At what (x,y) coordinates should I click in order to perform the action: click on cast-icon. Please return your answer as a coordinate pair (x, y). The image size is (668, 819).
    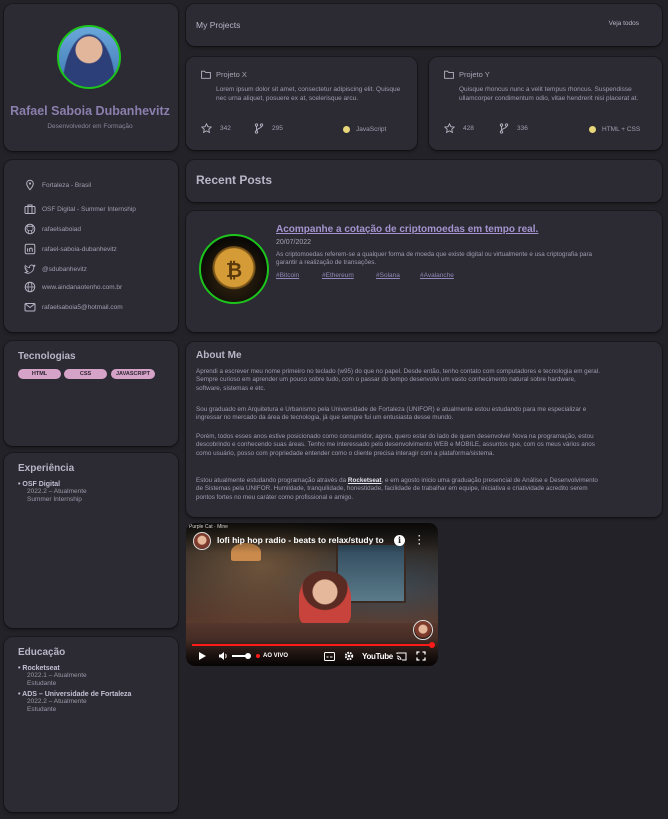
    Looking at the image, I should click on (401, 656).